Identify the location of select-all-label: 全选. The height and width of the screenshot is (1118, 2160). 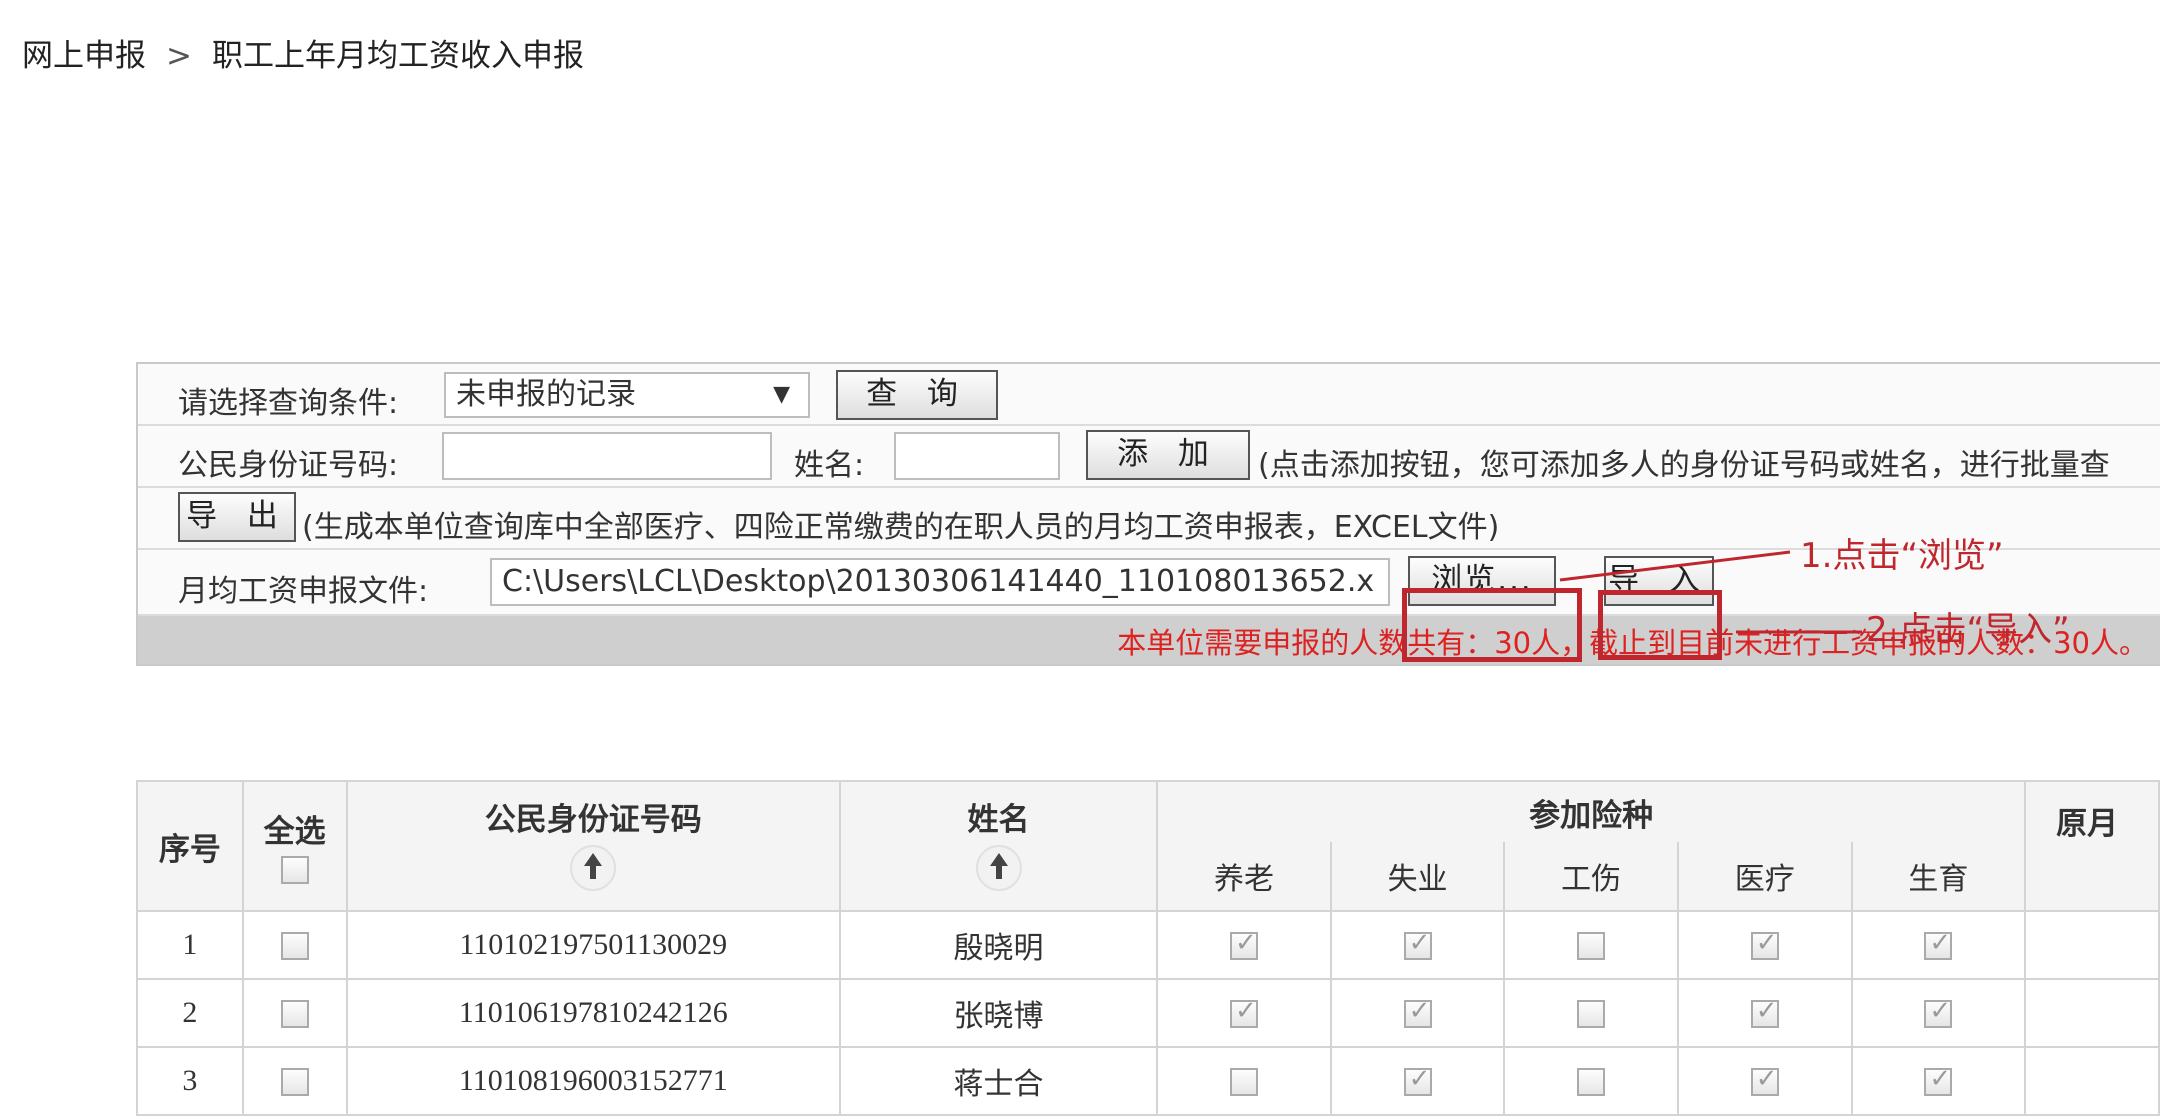
(294, 831).